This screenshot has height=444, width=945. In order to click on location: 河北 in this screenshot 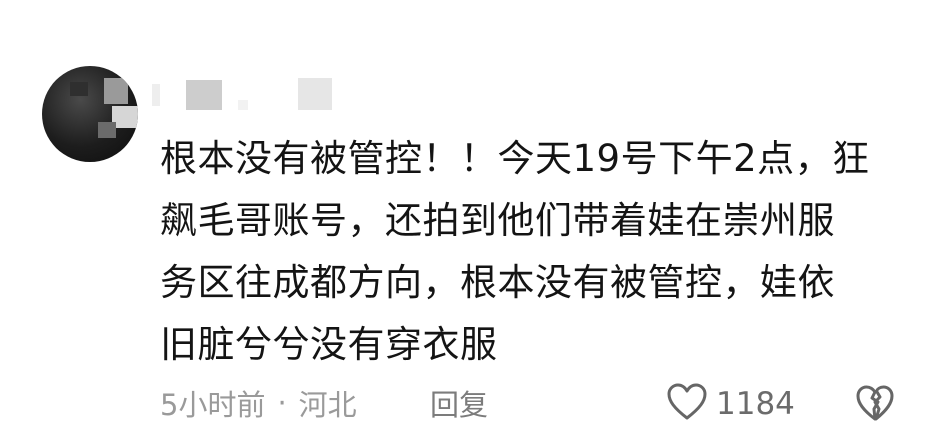, I will do `click(327, 405)`.